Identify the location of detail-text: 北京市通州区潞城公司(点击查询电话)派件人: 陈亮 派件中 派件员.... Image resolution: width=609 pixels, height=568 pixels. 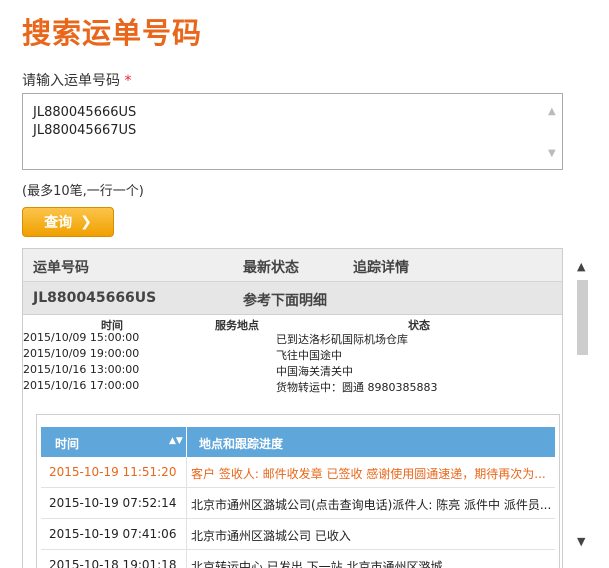
(371, 505).